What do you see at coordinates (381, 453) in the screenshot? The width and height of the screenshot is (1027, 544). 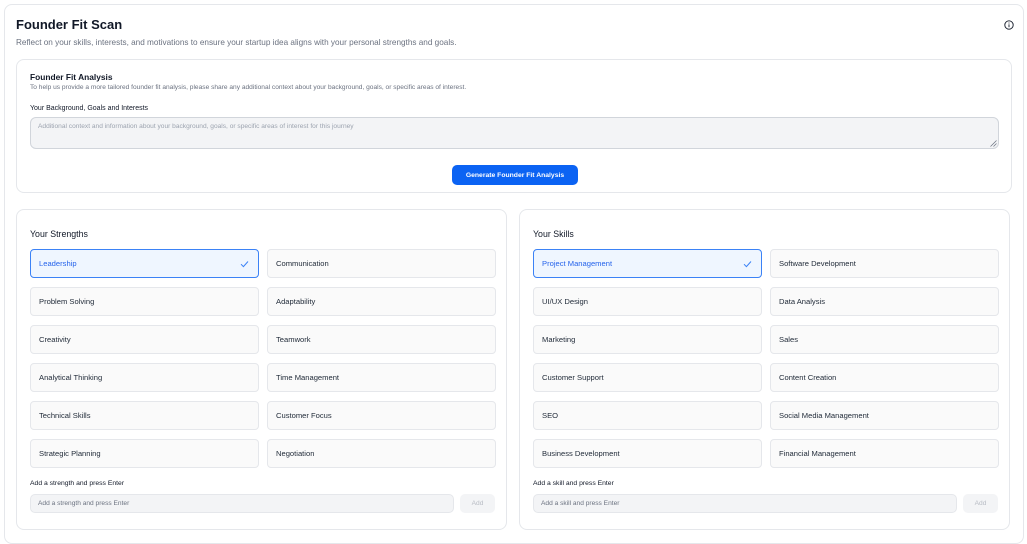 I see `strength-chip: Negotiation` at bounding box center [381, 453].